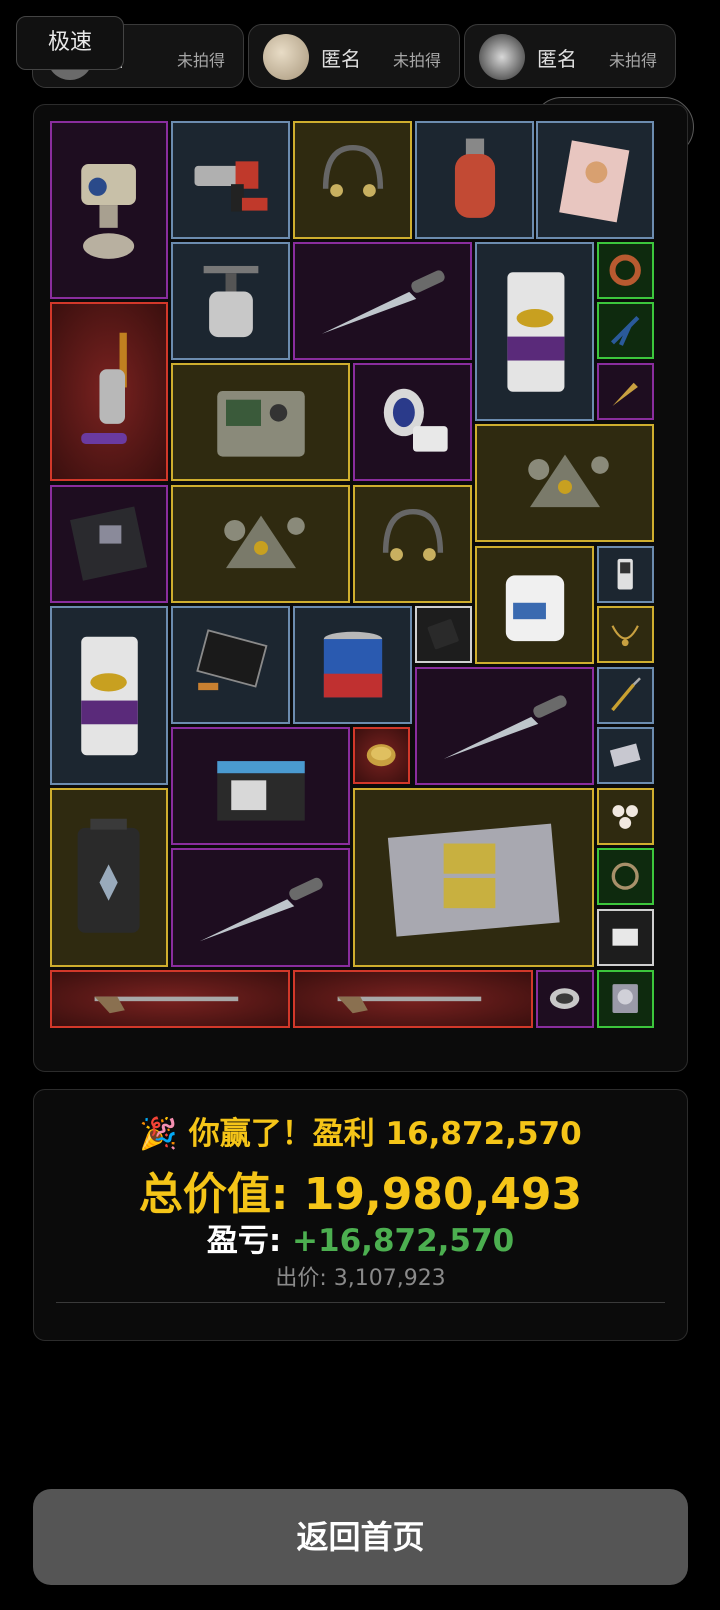  Describe the element at coordinates (474, 180) in the screenshot. I see `item-gas-cylinder` at that location.